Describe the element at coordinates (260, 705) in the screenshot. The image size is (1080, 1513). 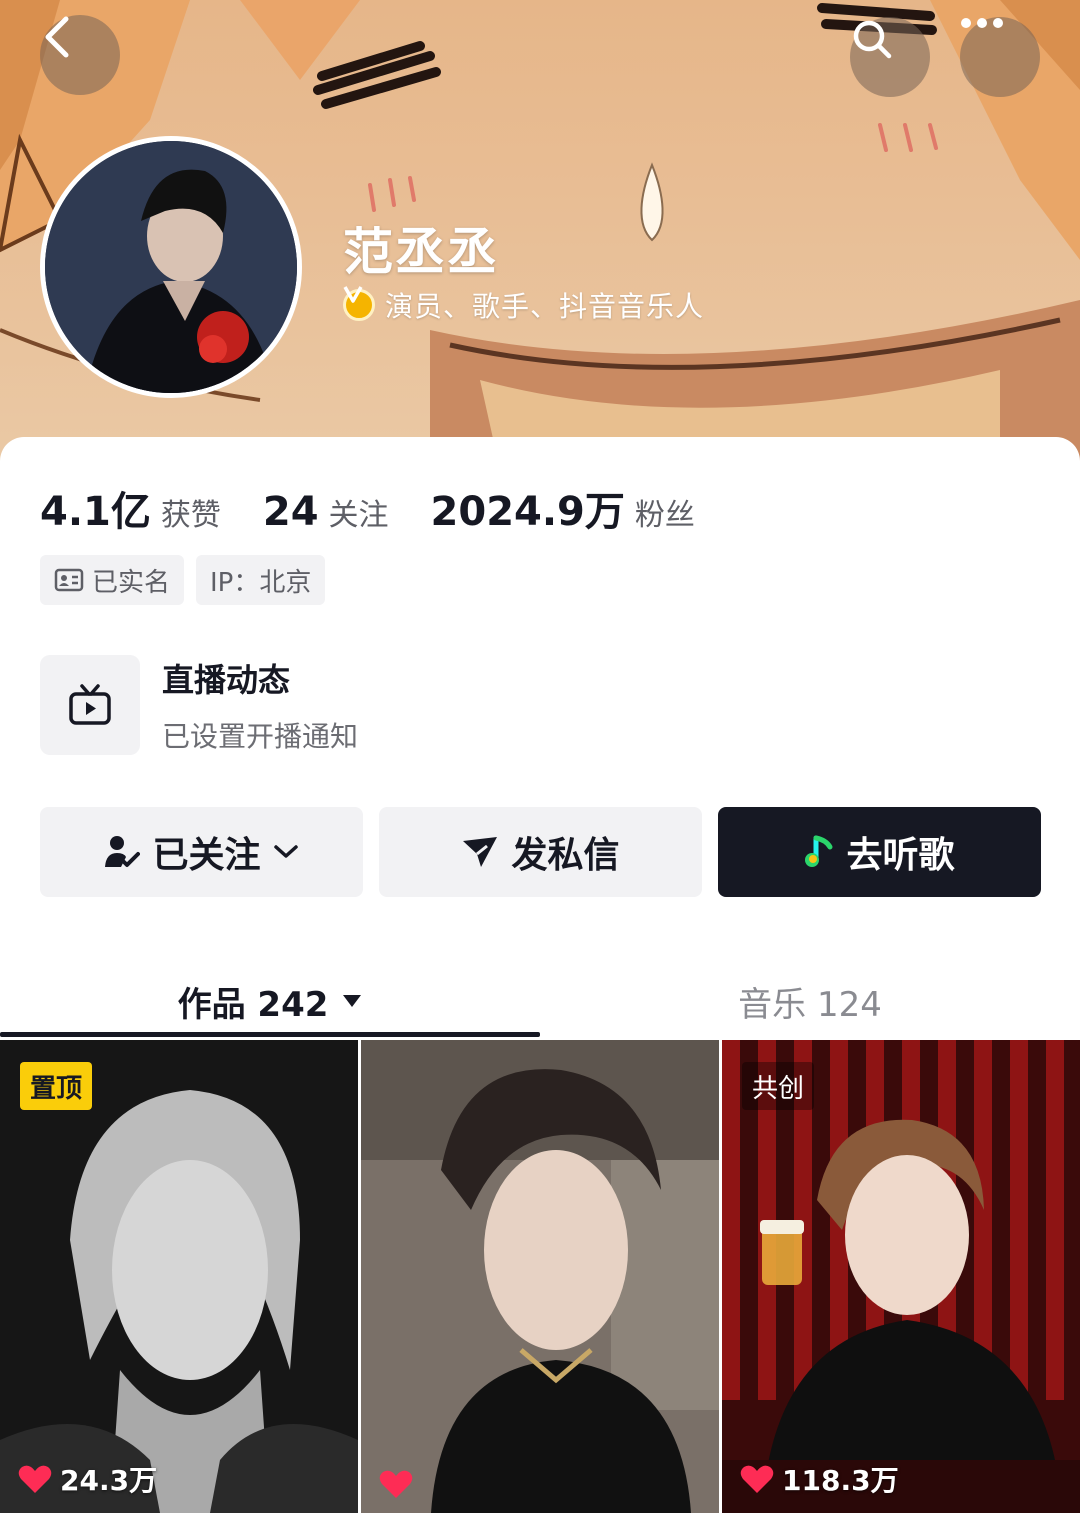
I see `live-texts: 直播动态 已设置开播通知` at that location.